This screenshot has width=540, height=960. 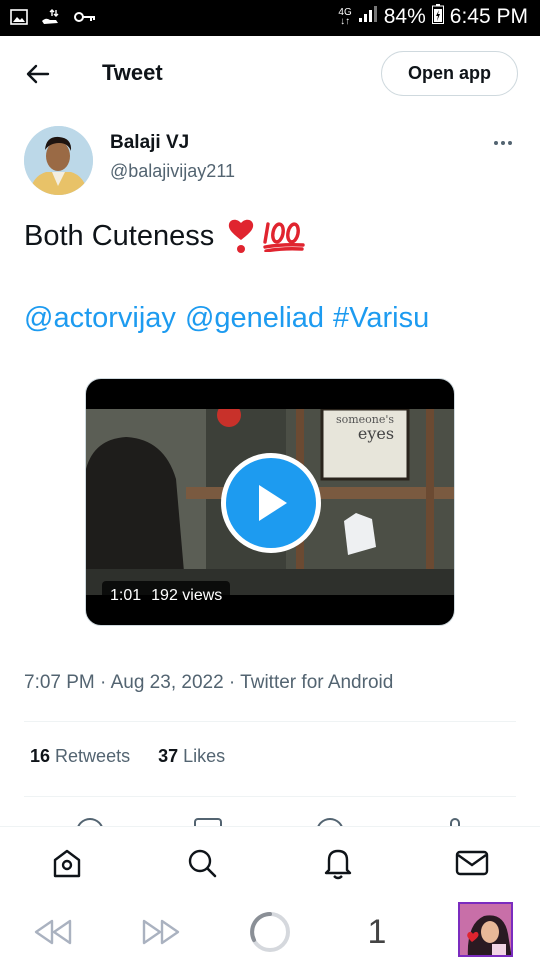 I want to click on author-handle: @balajivijay211, so click(x=172, y=171).